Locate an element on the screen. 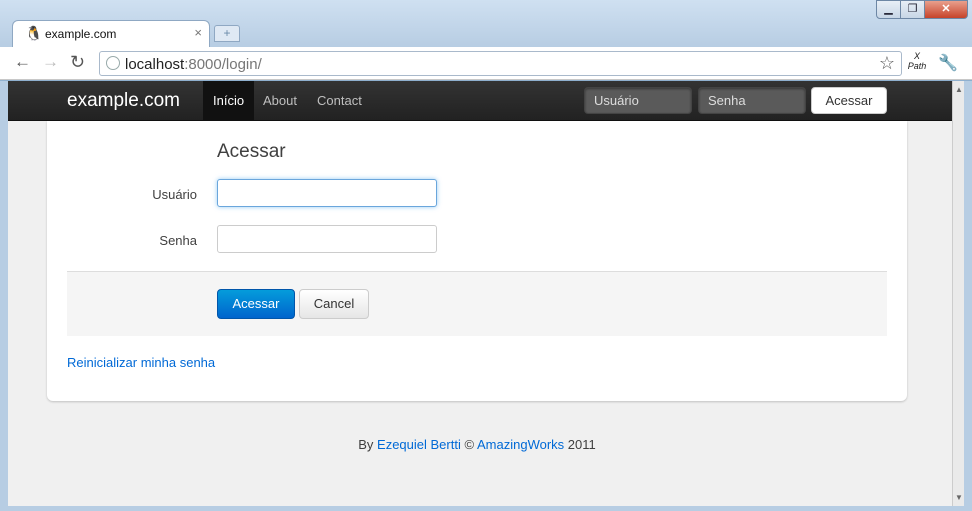 The height and width of the screenshot is (511, 972). cancel-button: Cancel is located at coordinates (334, 304).